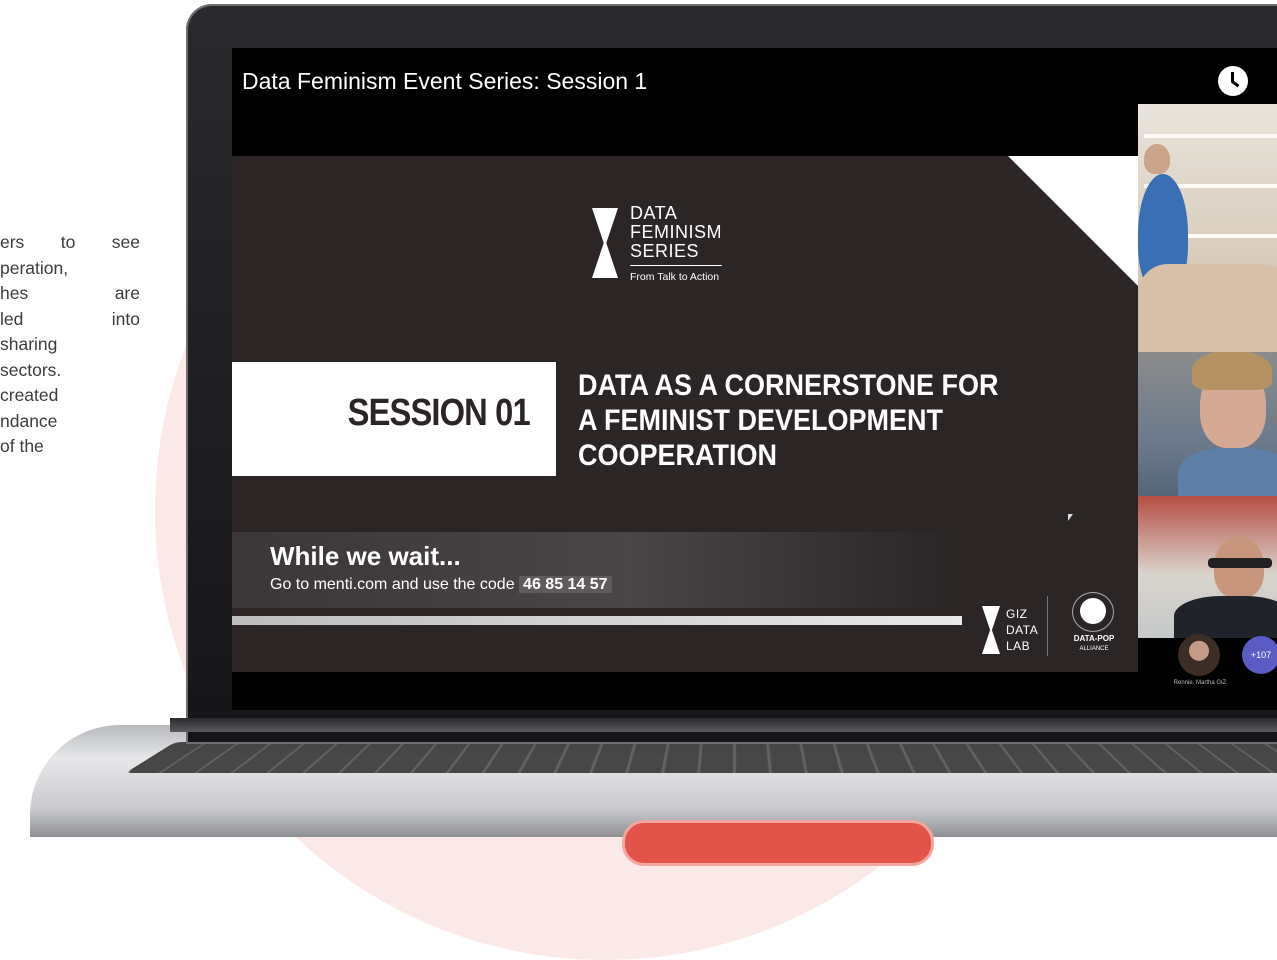  Describe the element at coordinates (676, 276) in the screenshot. I see `logo-tagline: From Talk to Action` at that location.